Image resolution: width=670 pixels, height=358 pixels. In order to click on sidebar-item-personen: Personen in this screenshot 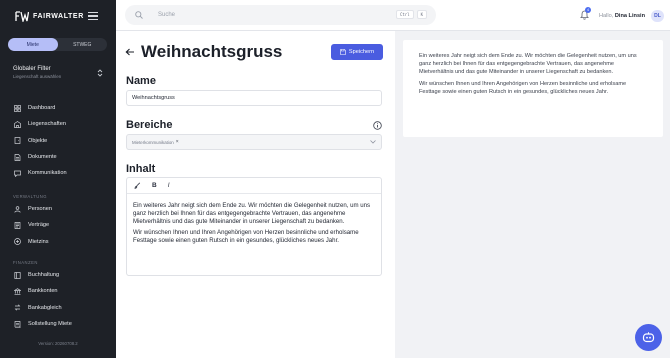, I will do `click(58, 209)`.